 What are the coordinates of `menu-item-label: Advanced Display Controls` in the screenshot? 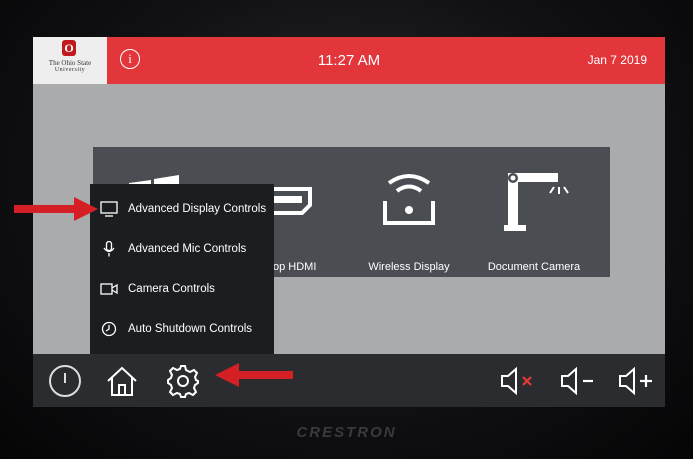 It's located at (197, 209).